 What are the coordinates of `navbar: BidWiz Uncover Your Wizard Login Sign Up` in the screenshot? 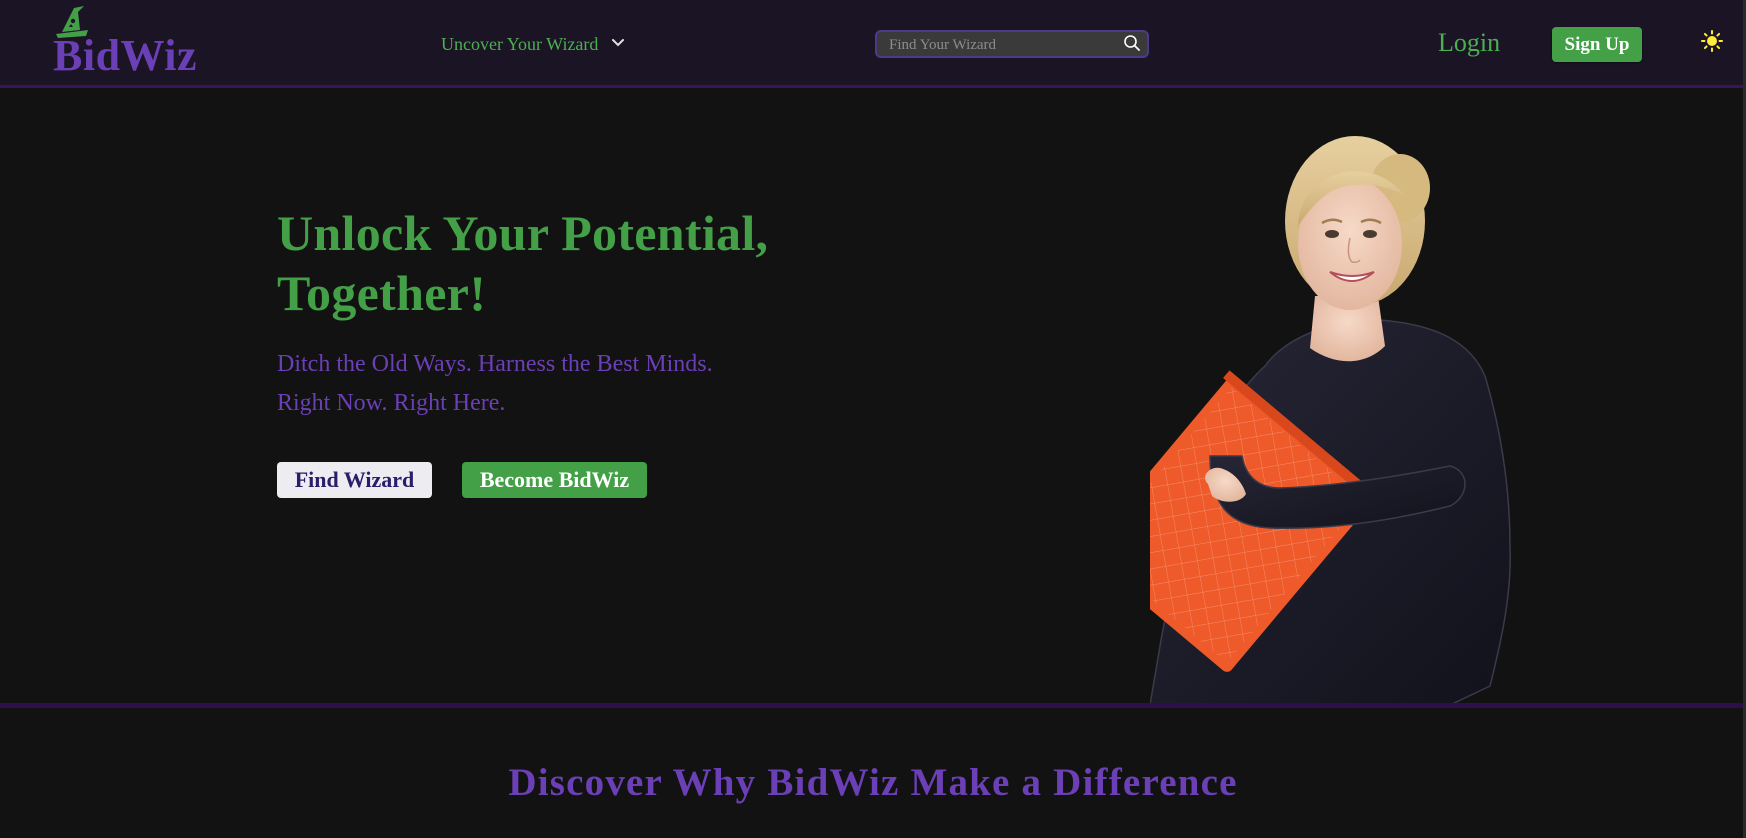 It's located at (873, 44).